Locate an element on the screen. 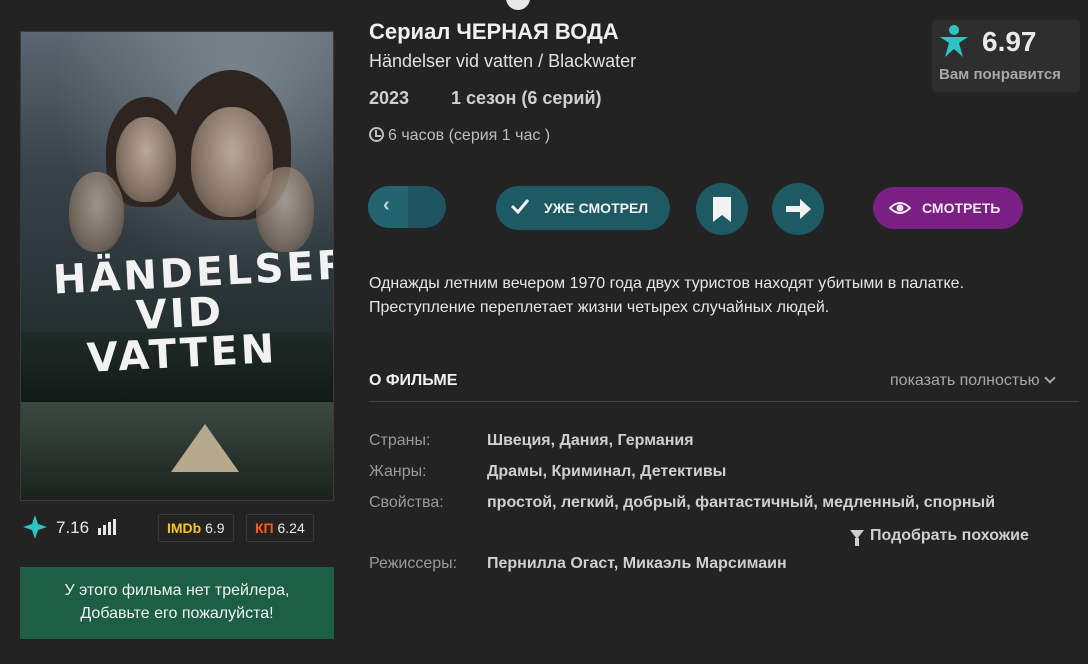  funnel-icon is located at coordinates (857, 538).